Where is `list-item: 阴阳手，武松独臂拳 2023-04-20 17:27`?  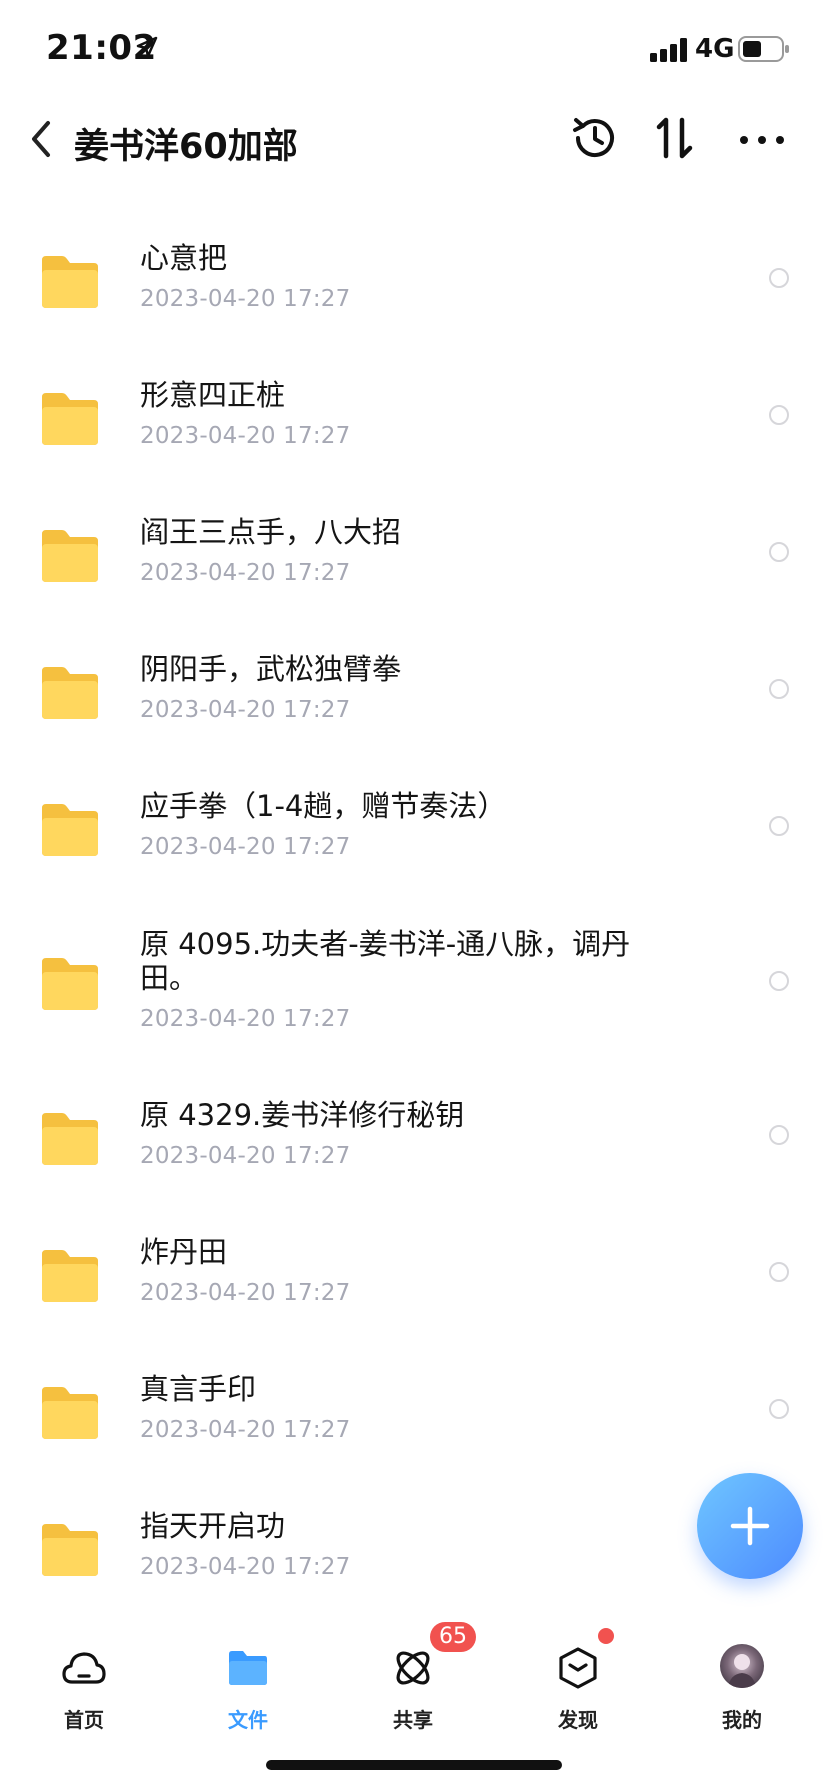 list-item: 阴阳手，武松独臂拳 2023-04-20 17:27 is located at coordinates (414, 689).